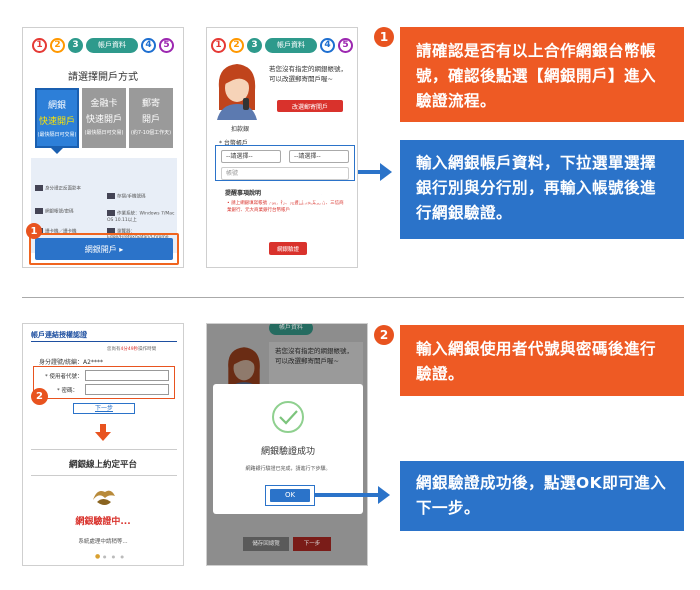  I want to click on method-option-mail: 郵寄 開戶 (約7-10個工作天), so click(151, 118).